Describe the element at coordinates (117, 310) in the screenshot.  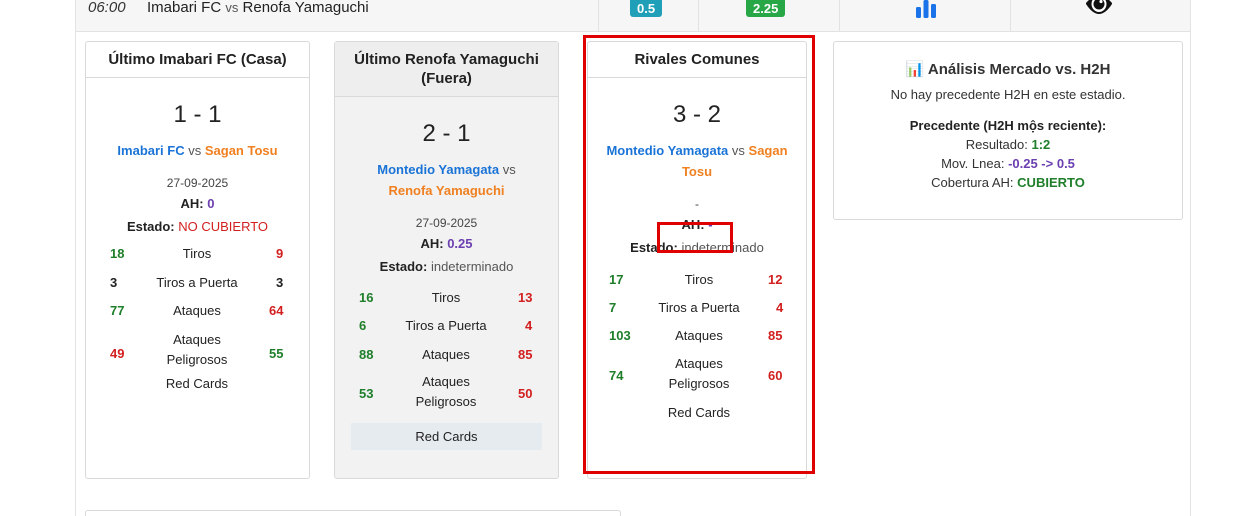
I see `stat-left-value: 77` at that location.